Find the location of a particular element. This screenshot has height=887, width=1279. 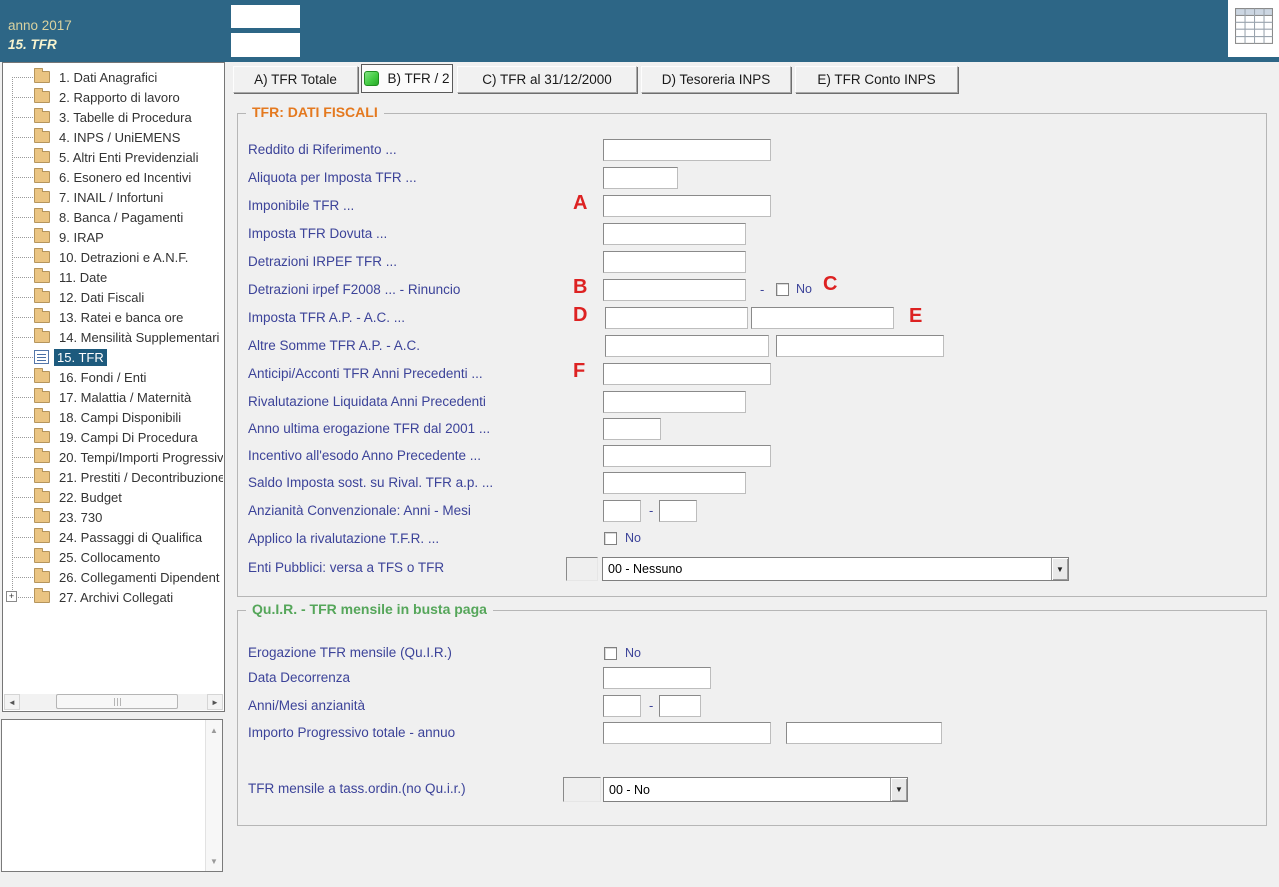

sidebar-item: + 3. Tabelle di Procedura is located at coordinates (113, 117).